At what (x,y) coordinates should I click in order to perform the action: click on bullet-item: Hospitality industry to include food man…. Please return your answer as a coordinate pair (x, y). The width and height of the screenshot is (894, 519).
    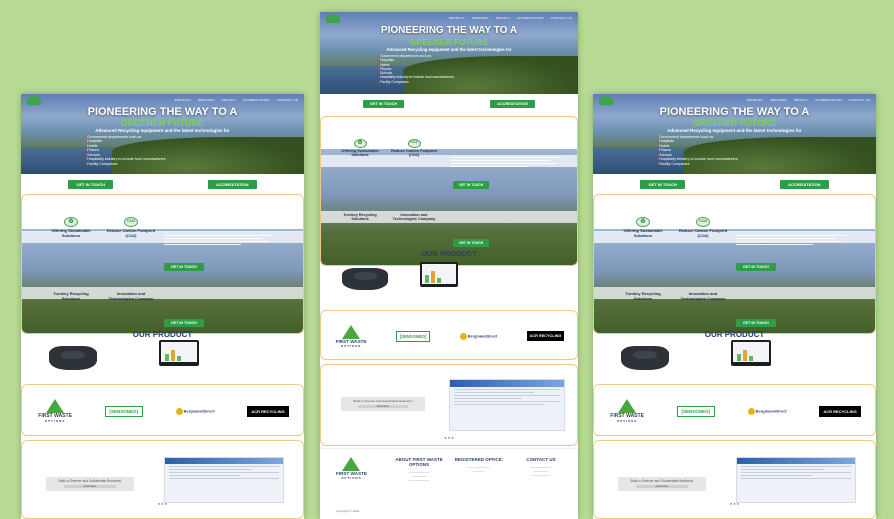
    Looking at the image, I should click on (416, 77).